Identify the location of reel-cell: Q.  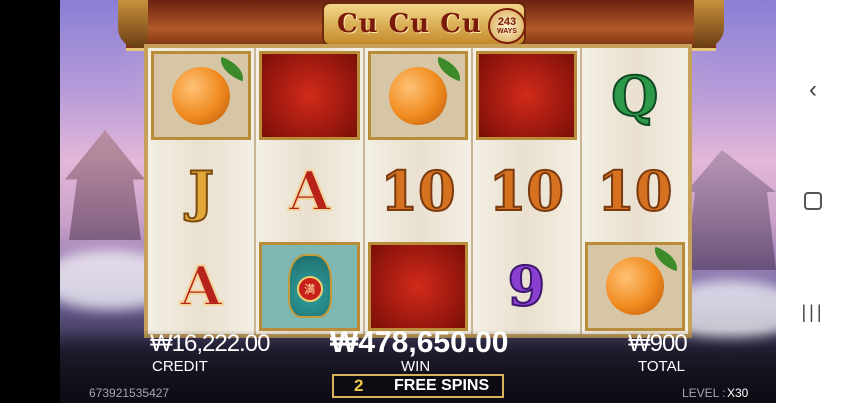
(635, 95).